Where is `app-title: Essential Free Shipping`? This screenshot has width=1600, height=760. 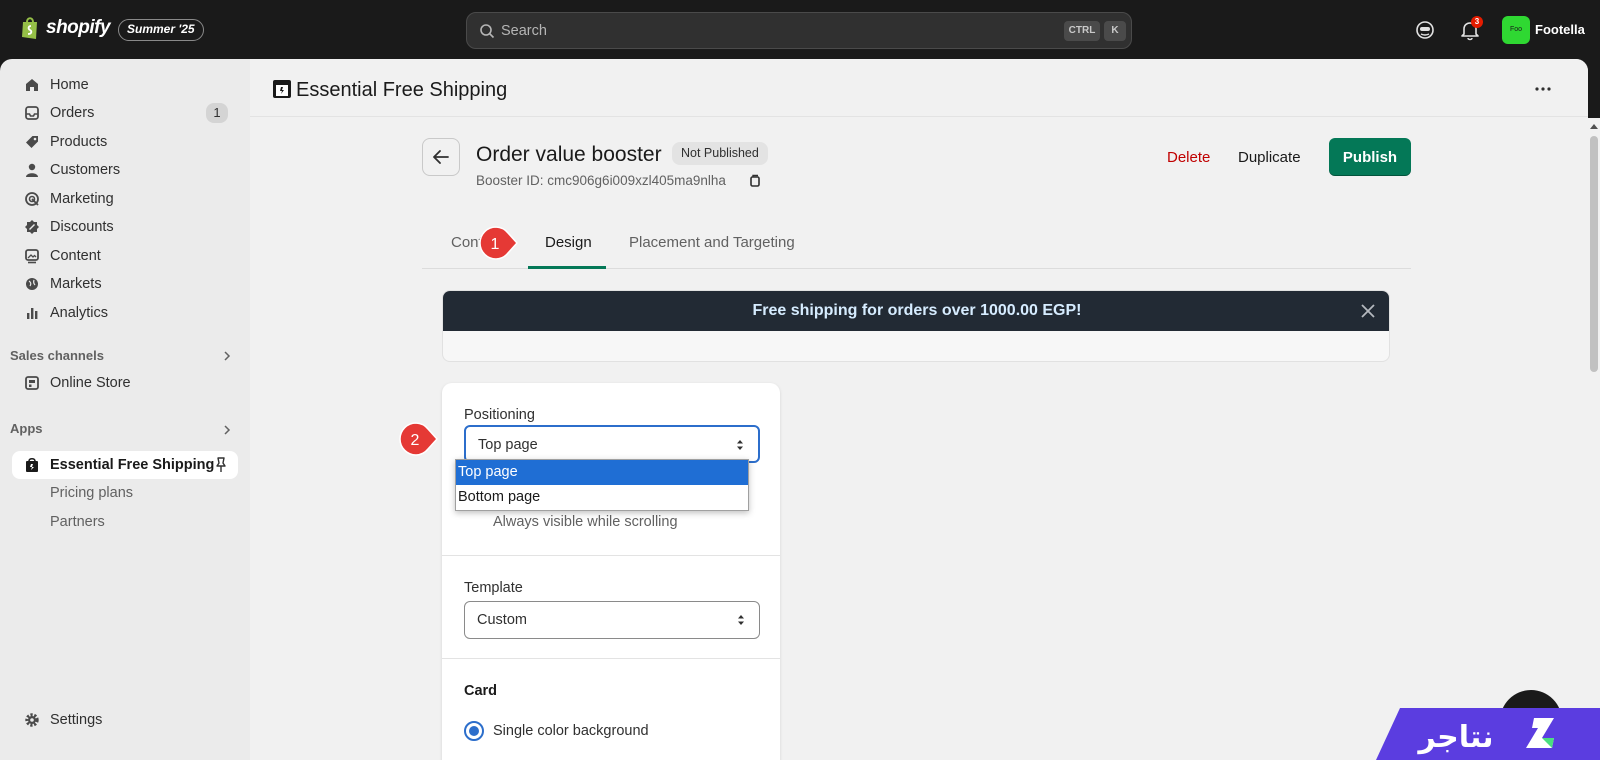
app-title: Essential Free Shipping is located at coordinates (402, 90).